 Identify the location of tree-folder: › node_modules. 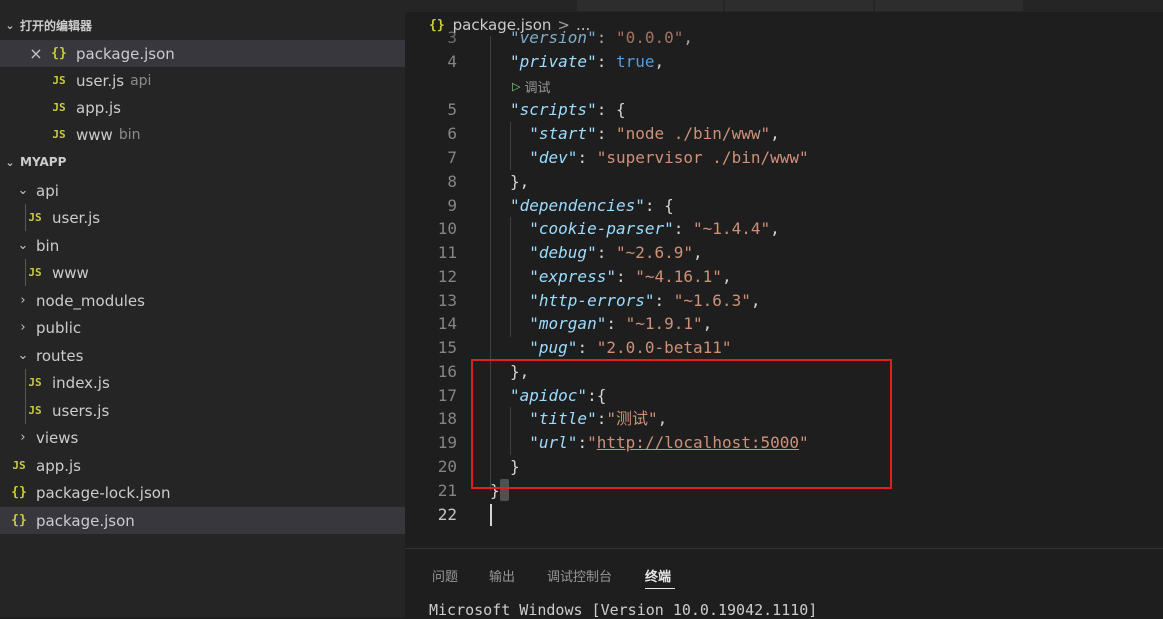
(202, 300).